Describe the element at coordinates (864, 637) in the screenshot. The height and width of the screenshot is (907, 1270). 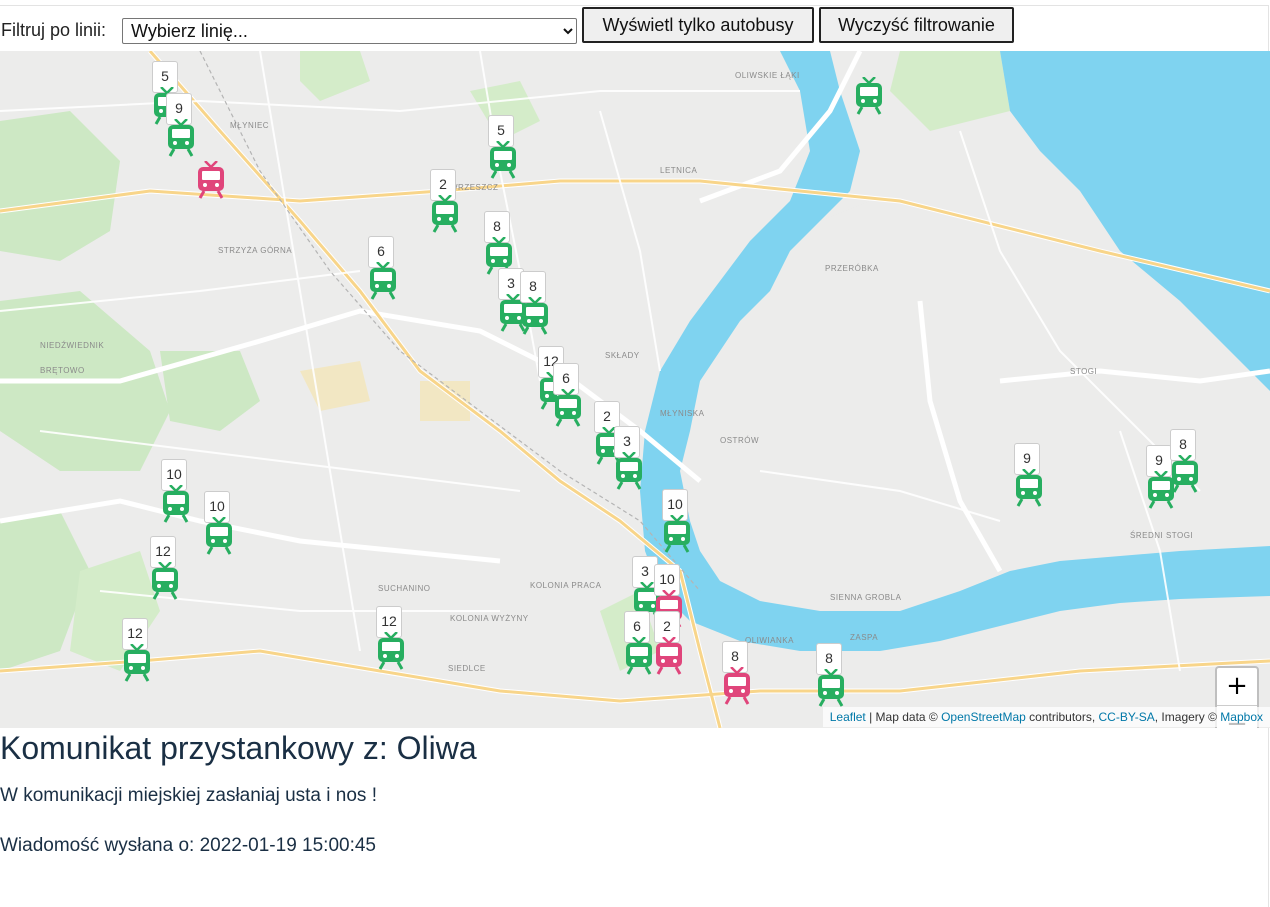
I see `district-label: ZASPA` at that location.